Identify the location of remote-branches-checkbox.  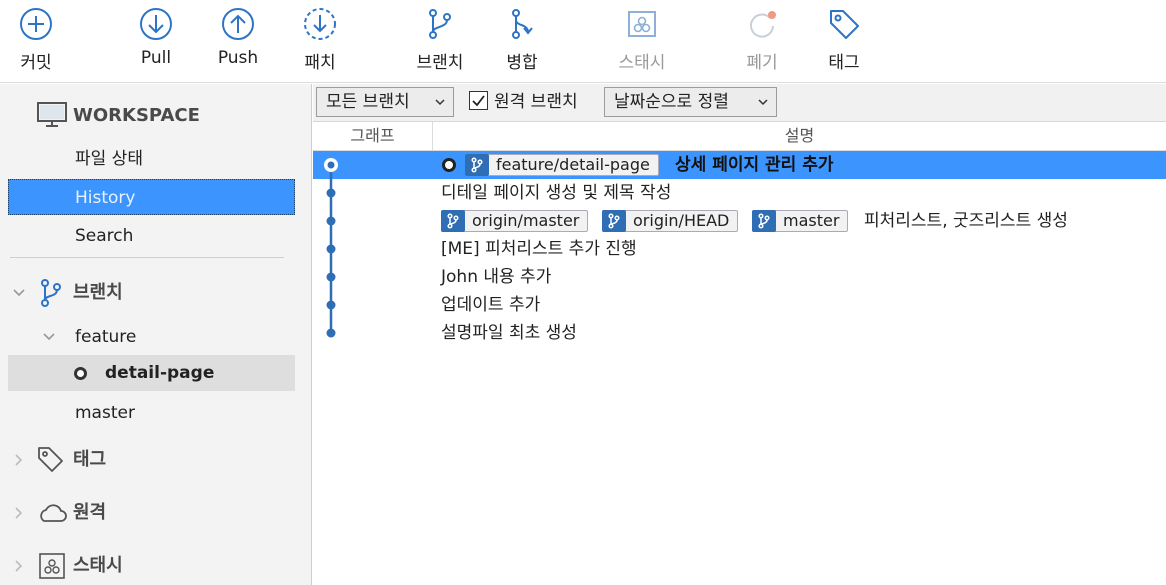
(478, 100).